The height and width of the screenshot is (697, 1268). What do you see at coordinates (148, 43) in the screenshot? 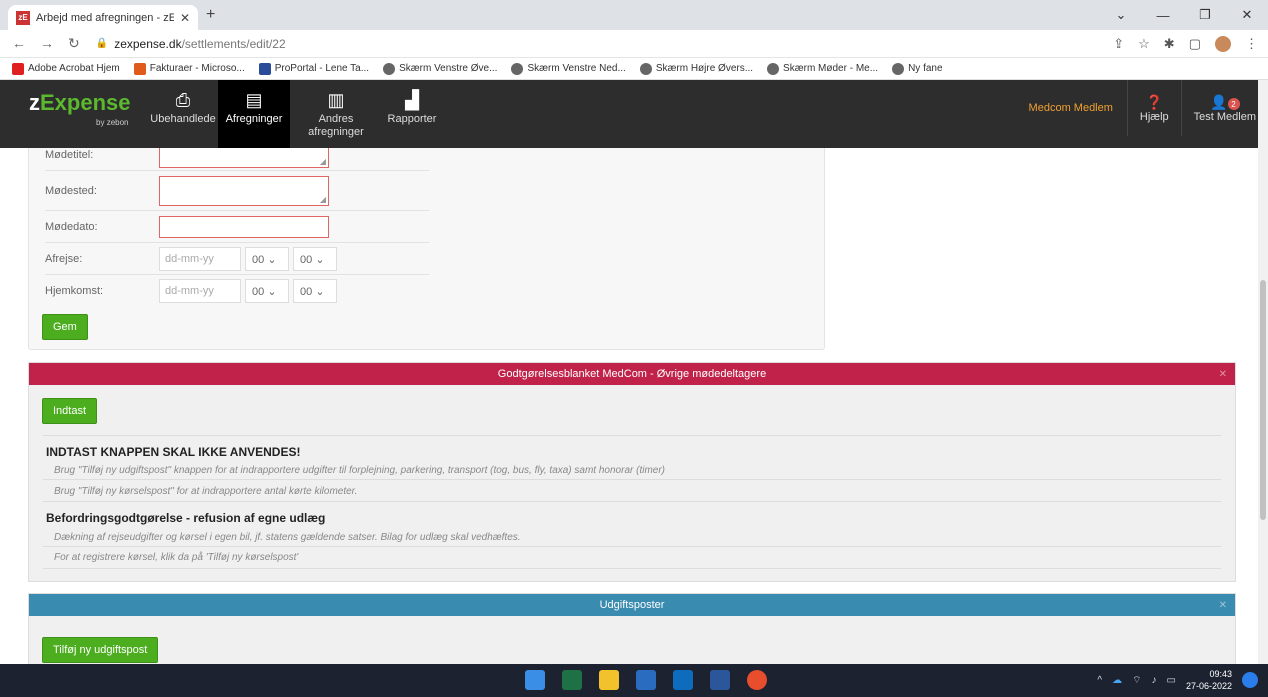
I see `url-host: zexpense.dk` at bounding box center [148, 43].